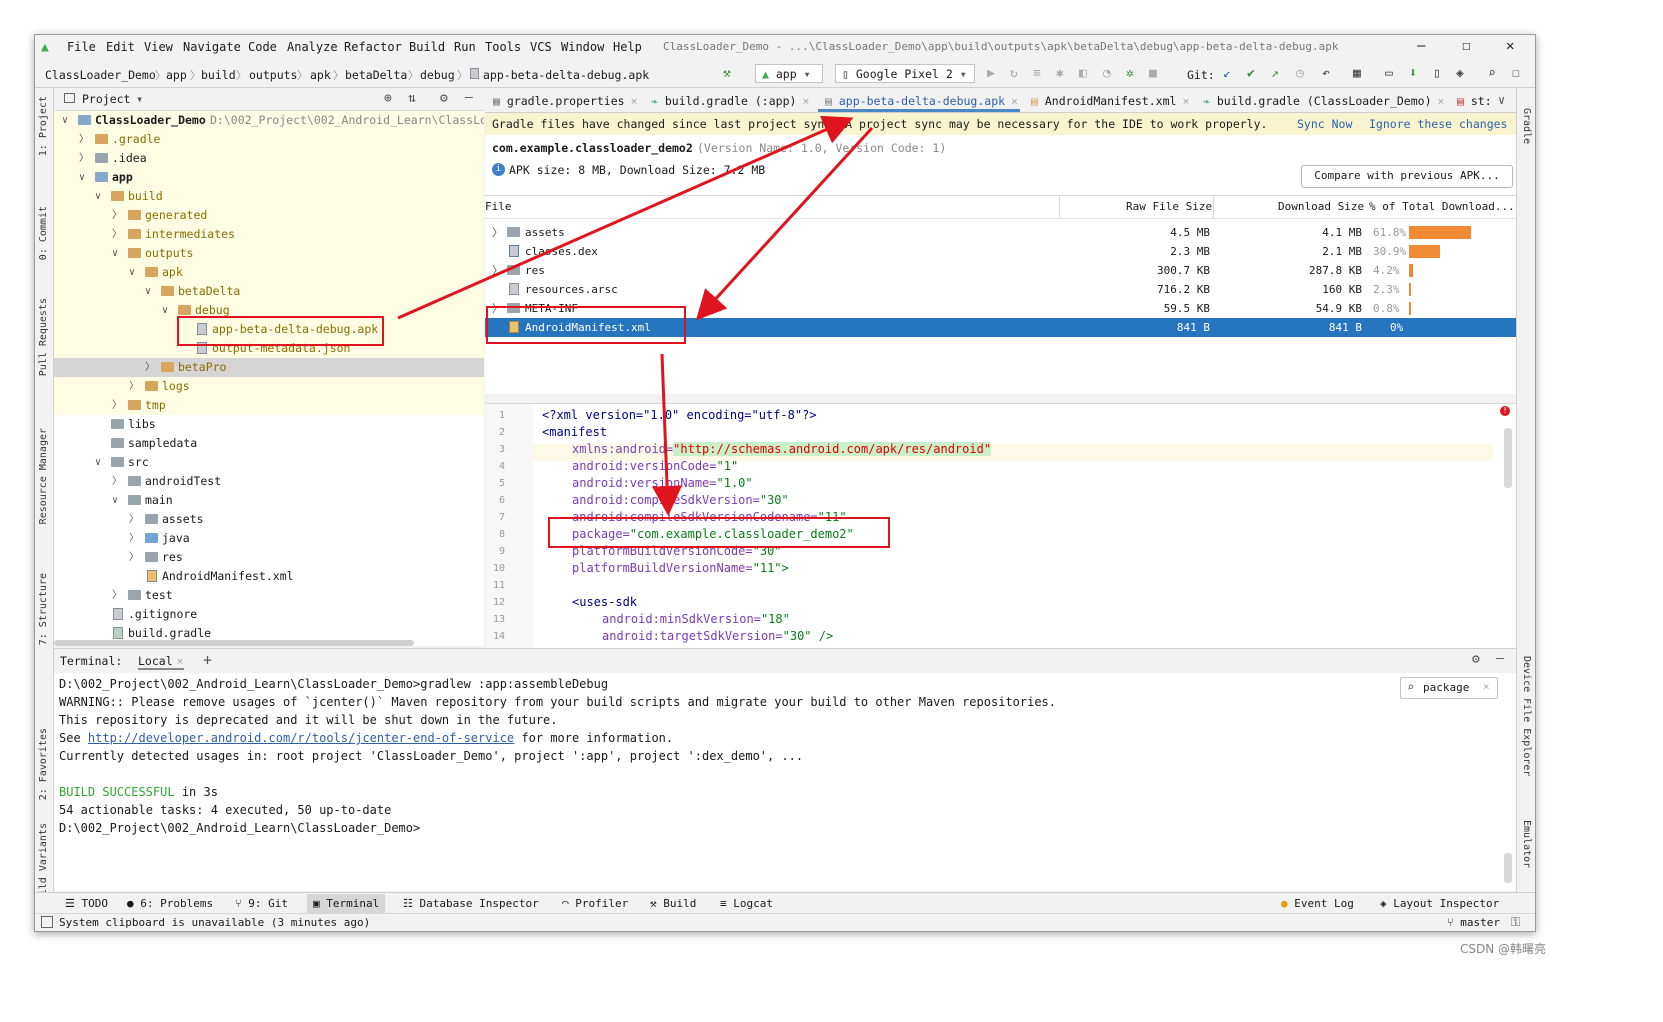 The width and height of the screenshot is (1663, 1022). What do you see at coordinates (1503, 949) in the screenshot?
I see `watermark: CSDN @韩曙亮` at bounding box center [1503, 949].